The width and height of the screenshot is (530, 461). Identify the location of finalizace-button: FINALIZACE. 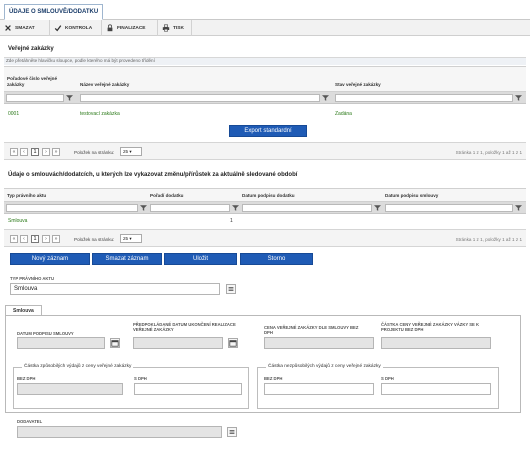
(130, 28).